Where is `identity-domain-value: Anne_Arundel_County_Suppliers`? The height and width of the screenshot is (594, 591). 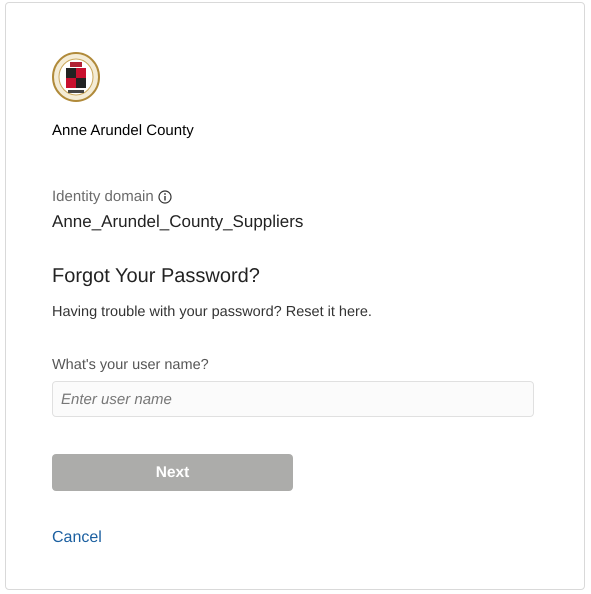
identity-domain-value: Anne_Arundel_County_Suppliers is located at coordinates (178, 222).